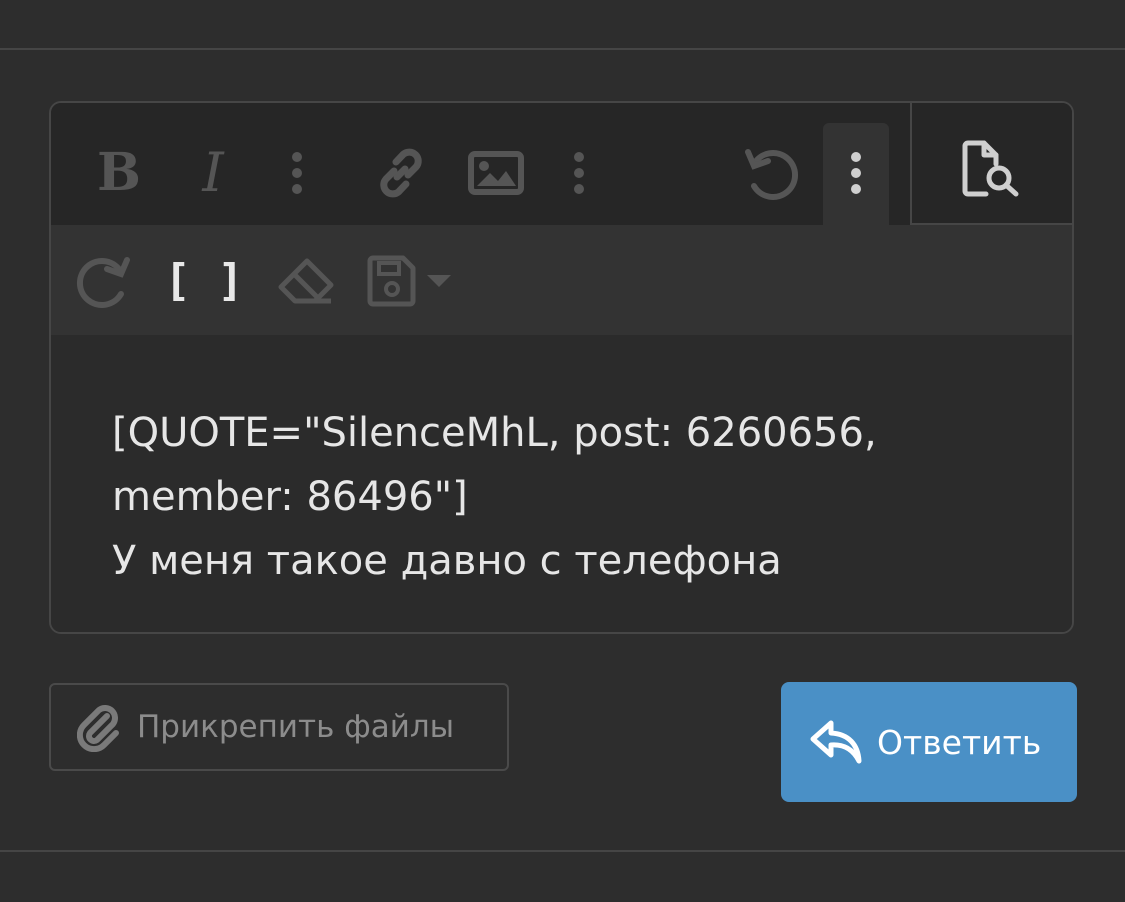  What do you see at coordinates (494, 433) in the screenshot?
I see `content-line: [QUOTE="SilenceMhL, post: 6260656,` at bounding box center [494, 433].